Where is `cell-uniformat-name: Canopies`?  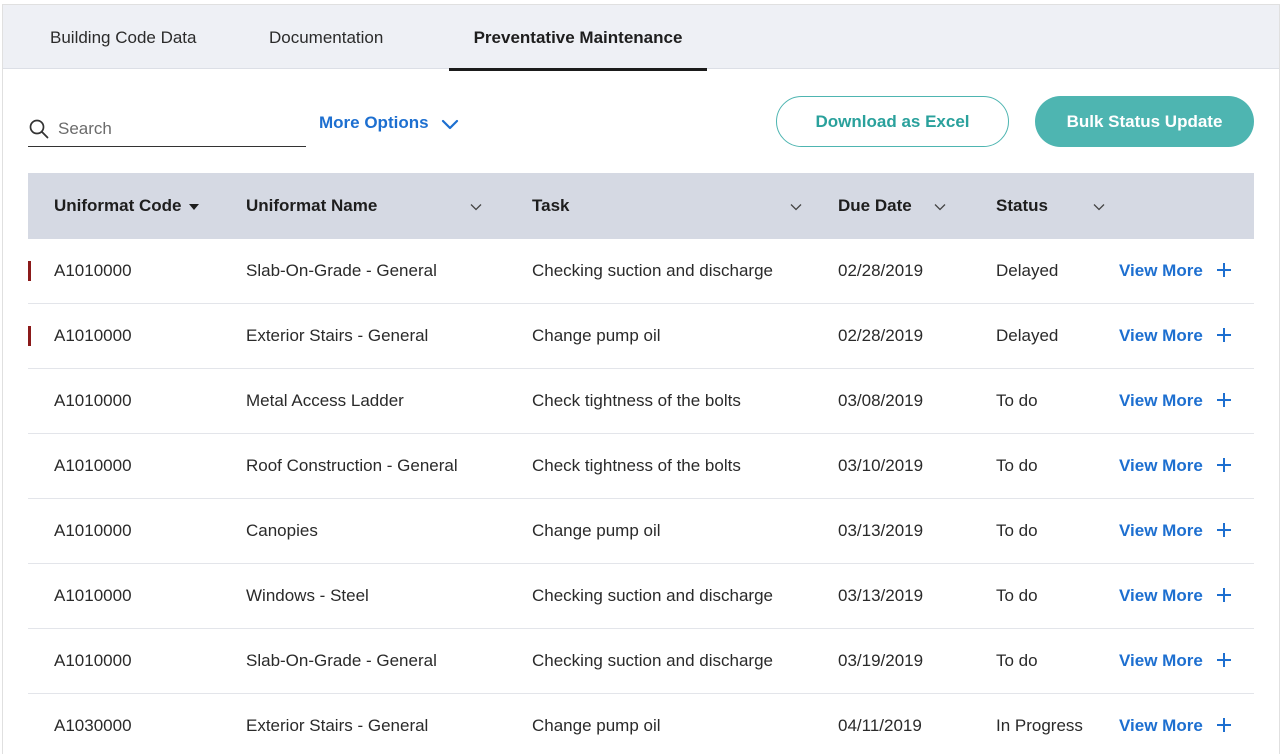 cell-uniformat-name: Canopies is located at coordinates (282, 530).